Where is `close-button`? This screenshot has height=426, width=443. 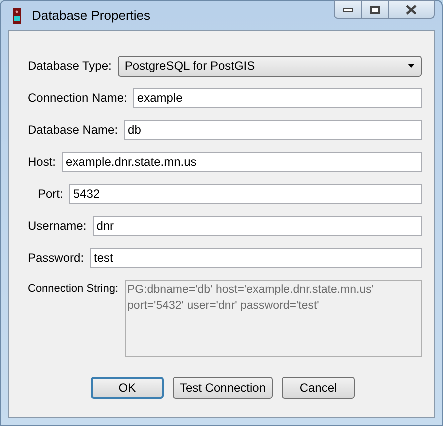
close-button is located at coordinates (412, 9).